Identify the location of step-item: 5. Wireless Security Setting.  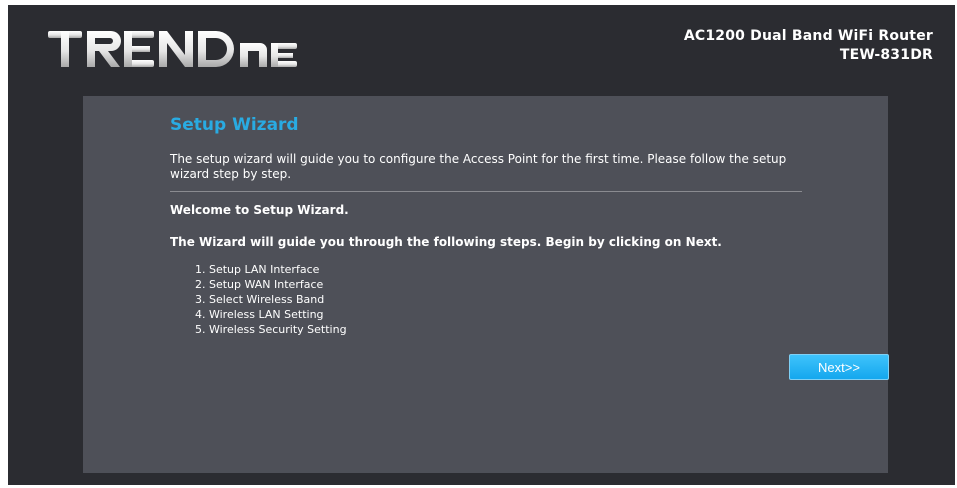
(271, 329).